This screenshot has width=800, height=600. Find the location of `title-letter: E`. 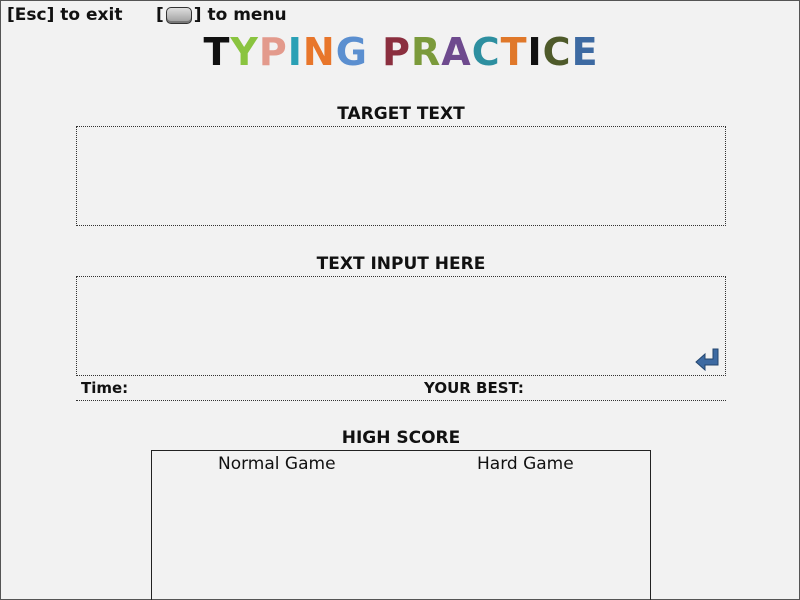

title-letter: E is located at coordinates (585, 52).